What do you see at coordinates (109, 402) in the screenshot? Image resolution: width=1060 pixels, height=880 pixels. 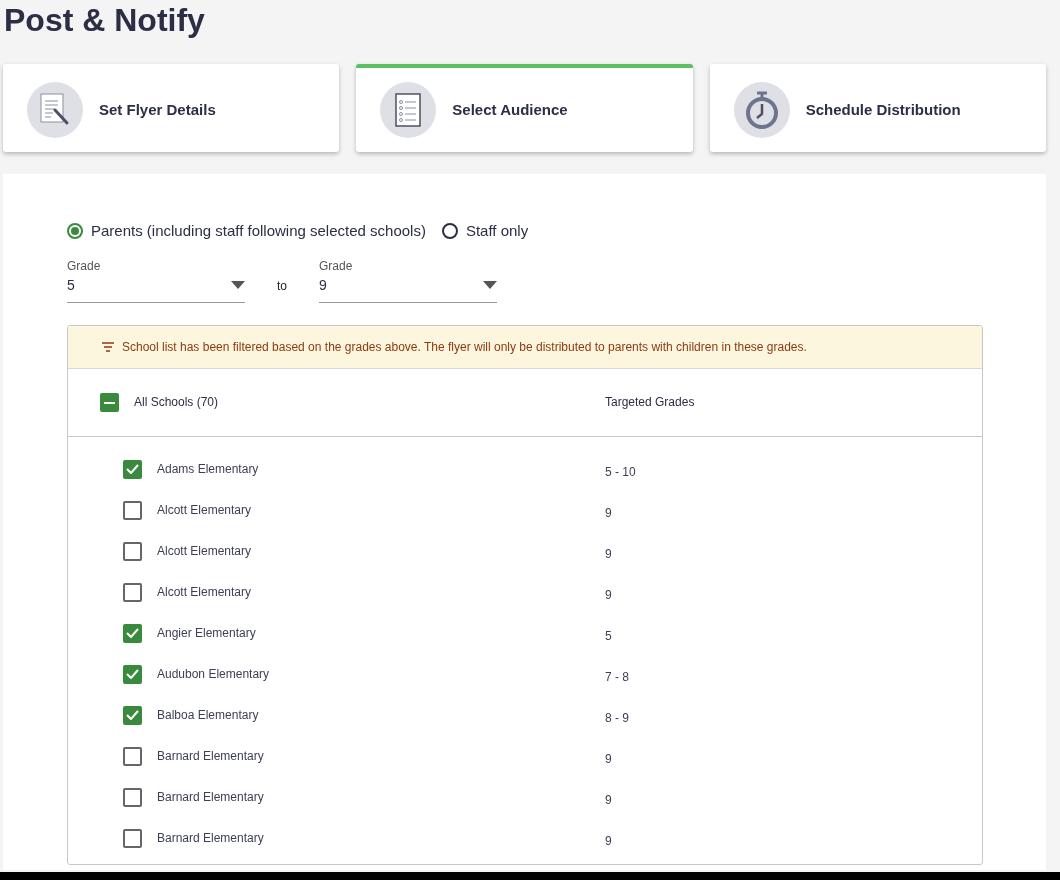 I see `select-all-checkbox` at bounding box center [109, 402].